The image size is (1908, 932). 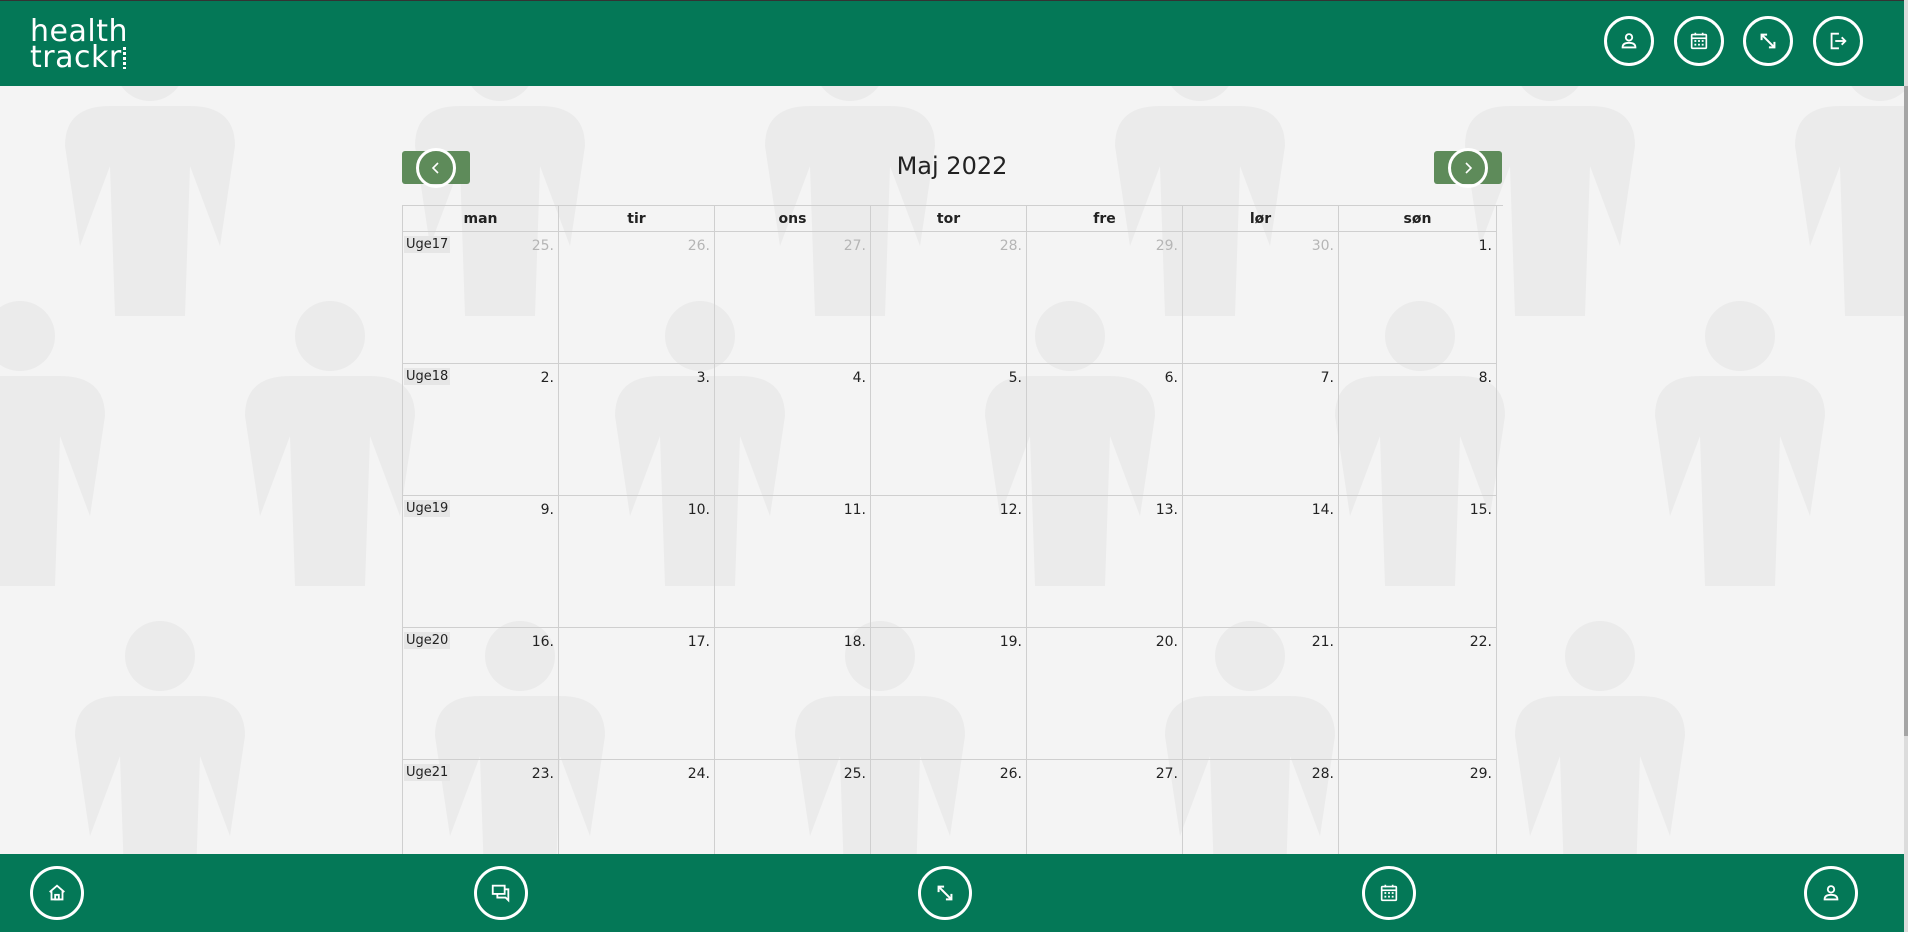 I want to click on day-cell: 10., so click(x=637, y=562).